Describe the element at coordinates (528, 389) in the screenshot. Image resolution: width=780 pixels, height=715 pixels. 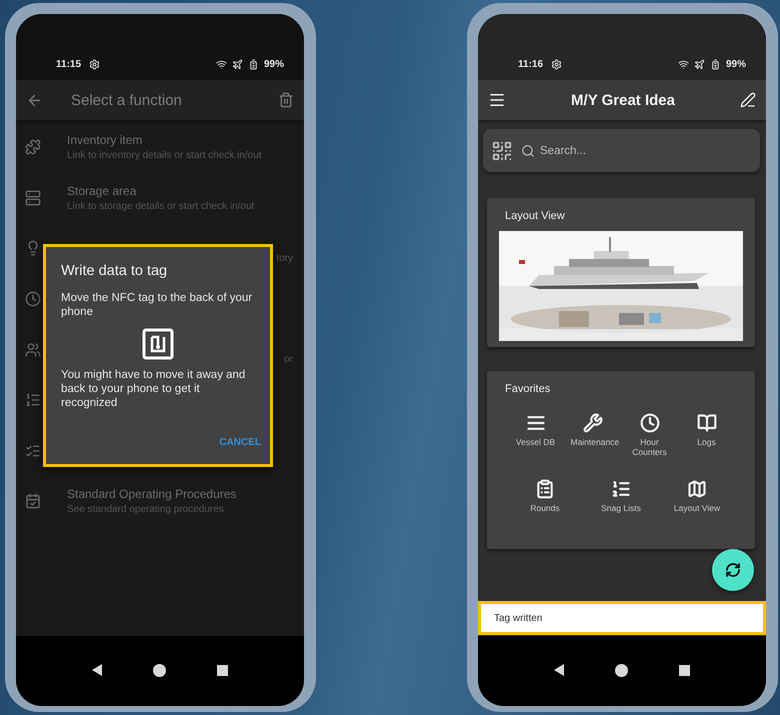
I see `card-title: Favorites` at that location.